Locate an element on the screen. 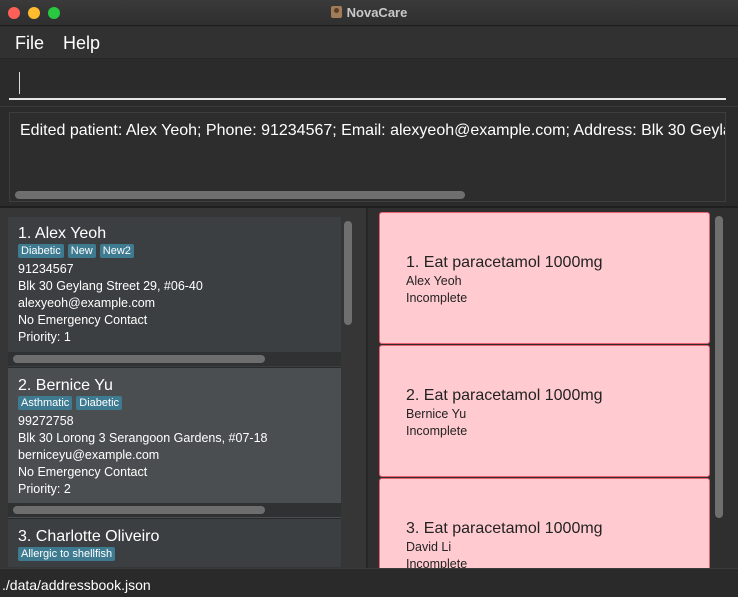 This screenshot has height=597, width=738. patient-name: 1. Alex Yeoh is located at coordinates (62, 233).